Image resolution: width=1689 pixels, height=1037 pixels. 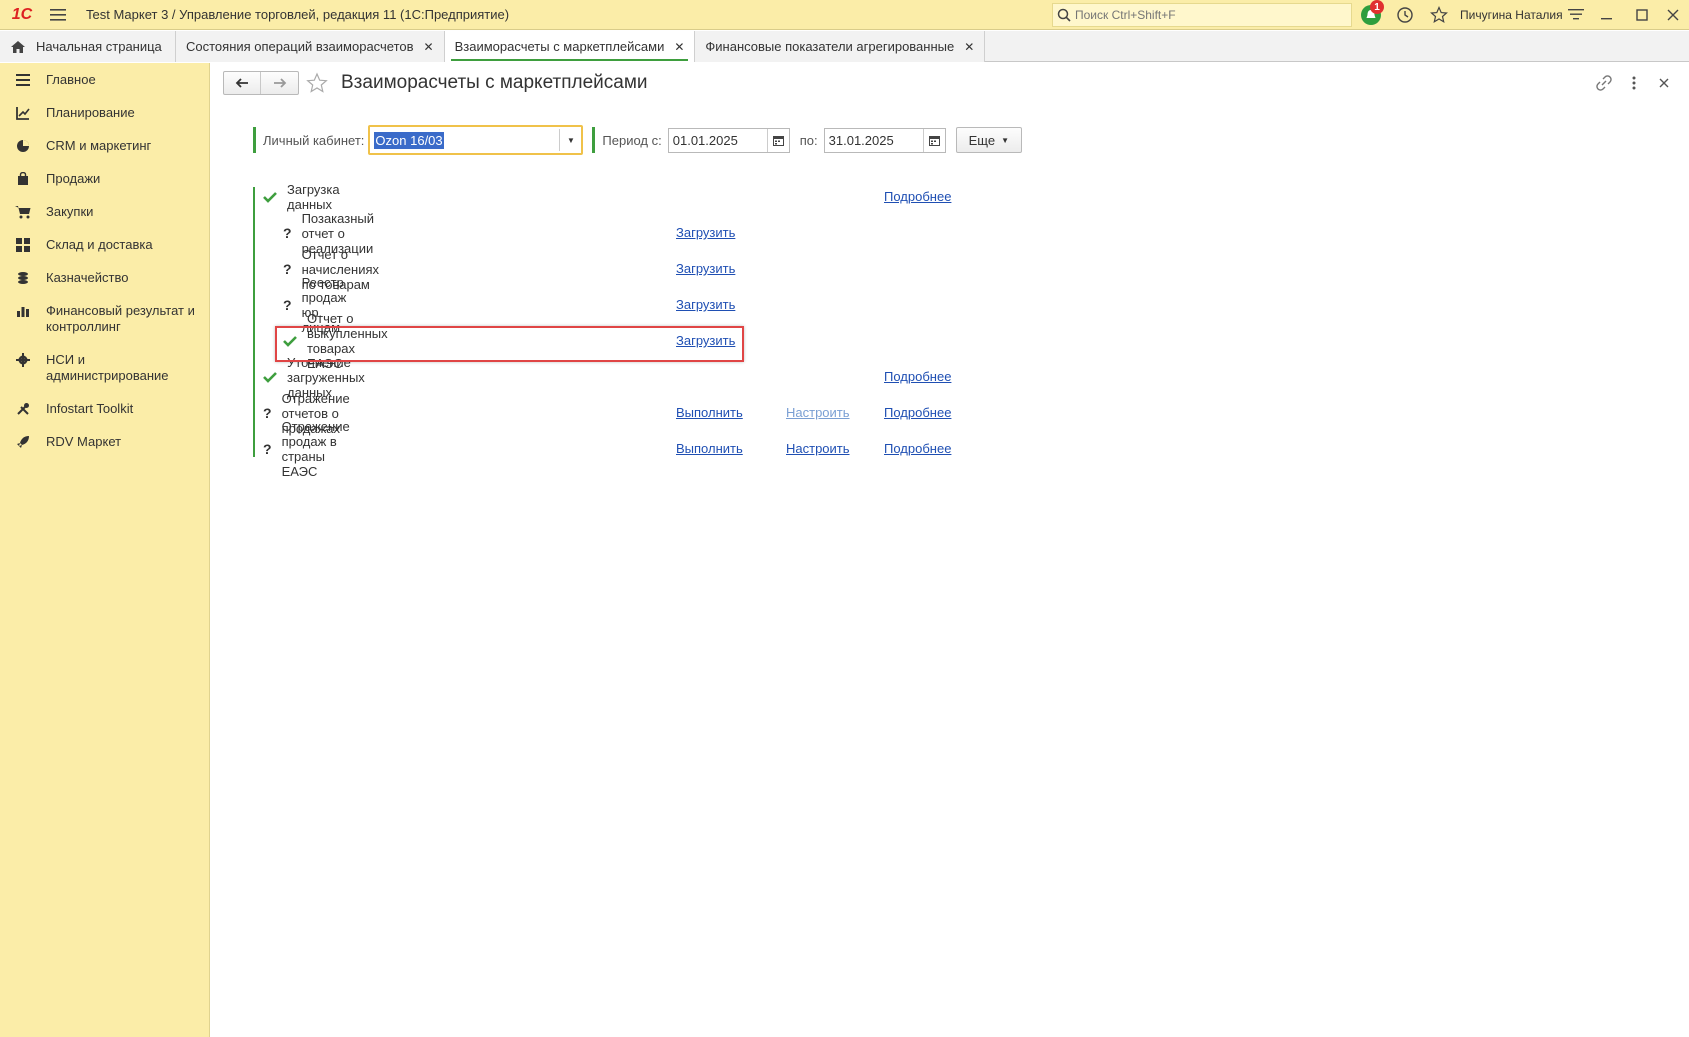 I want to click on home-icon, so click(x=18, y=46).